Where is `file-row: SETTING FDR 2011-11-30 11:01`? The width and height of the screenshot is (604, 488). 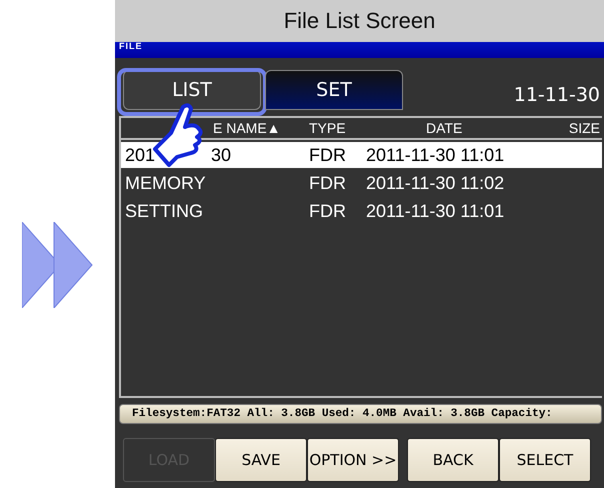
file-row: SETTING FDR 2011-11-30 11:01 is located at coordinates (361, 211).